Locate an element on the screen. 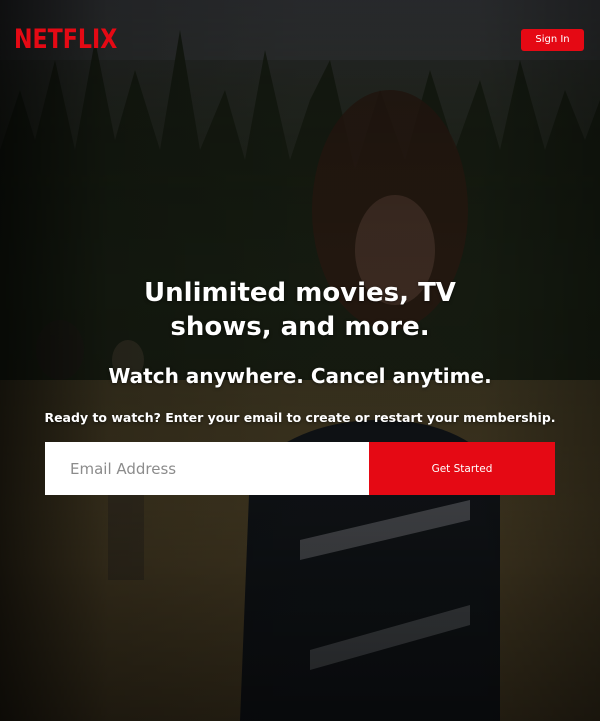 This screenshot has width=600, height=721. hero-subheadline: Watch anywhere. Cancel anytime. is located at coordinates (300, 376).